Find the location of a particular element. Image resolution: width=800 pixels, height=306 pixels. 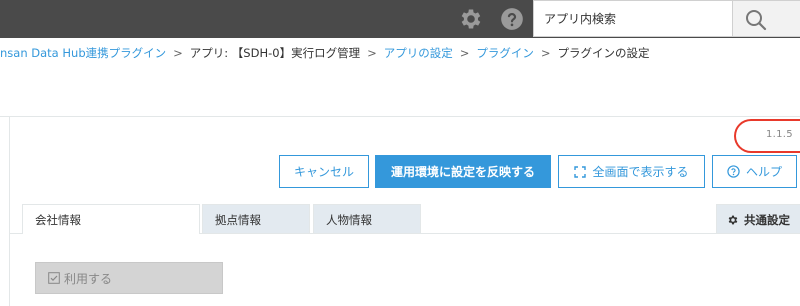

breadcrumb-app-name: アプリ: 【SDH-0】実行ログ管理 is located at coordinates (275, 53).